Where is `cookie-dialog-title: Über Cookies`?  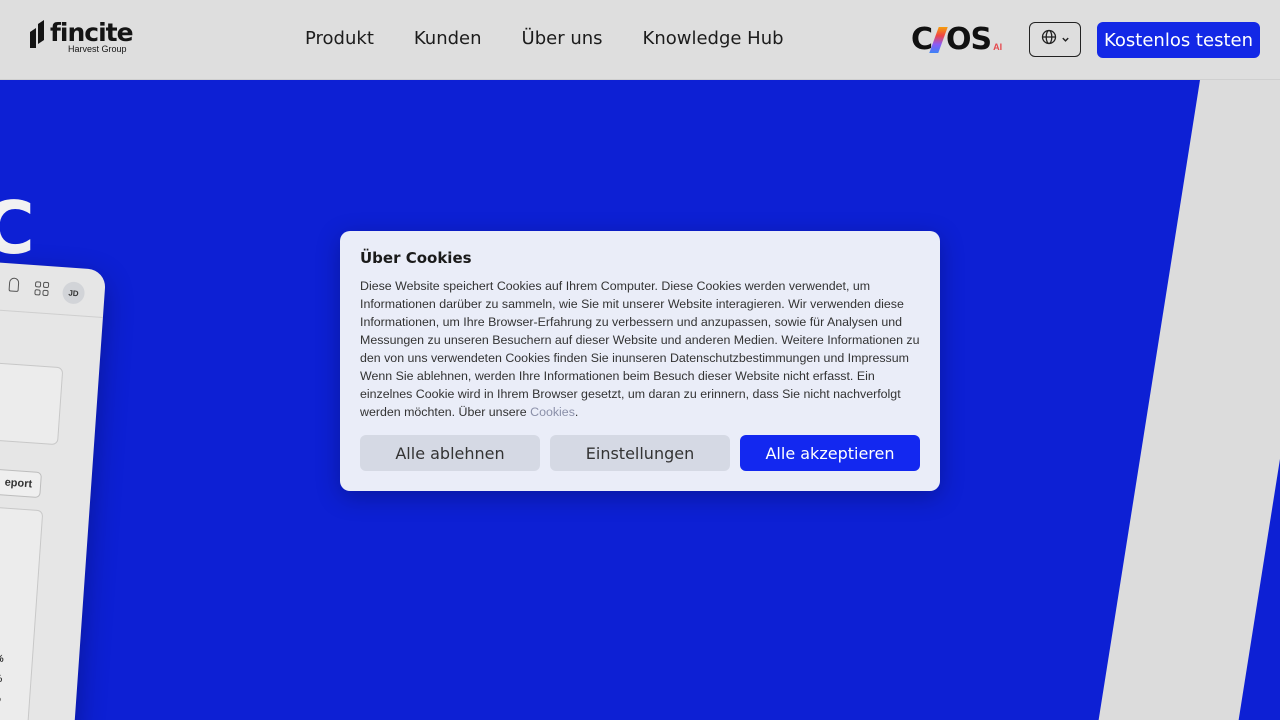 cookie-dialog-title: Über Cookies is located at coordinates (416, 258).